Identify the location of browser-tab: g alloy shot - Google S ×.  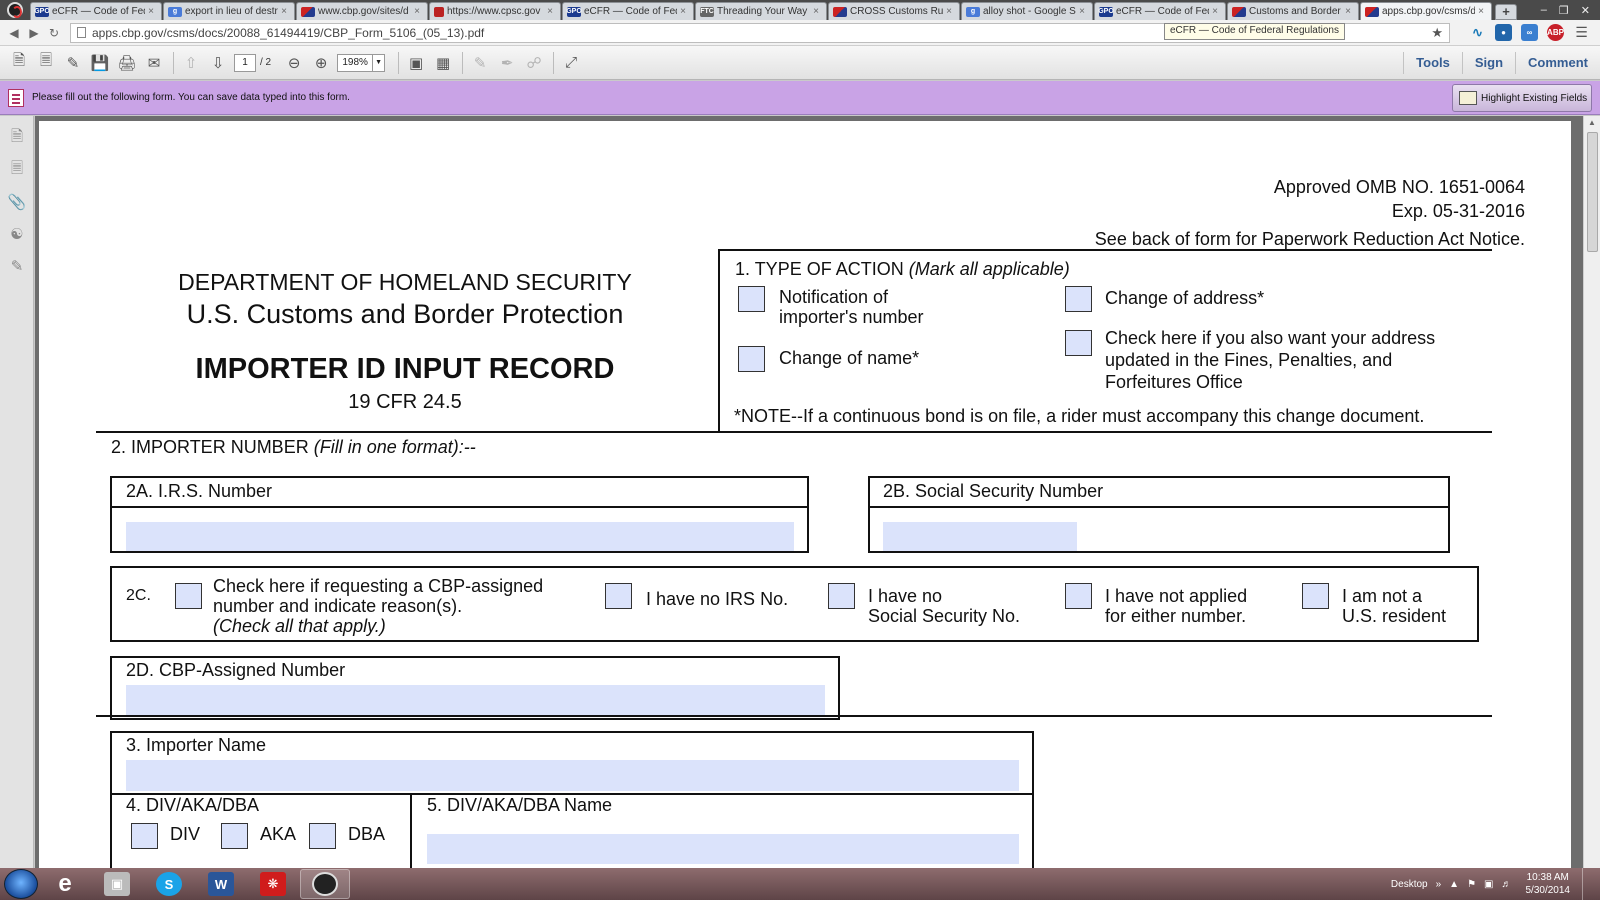
(1027, 11).